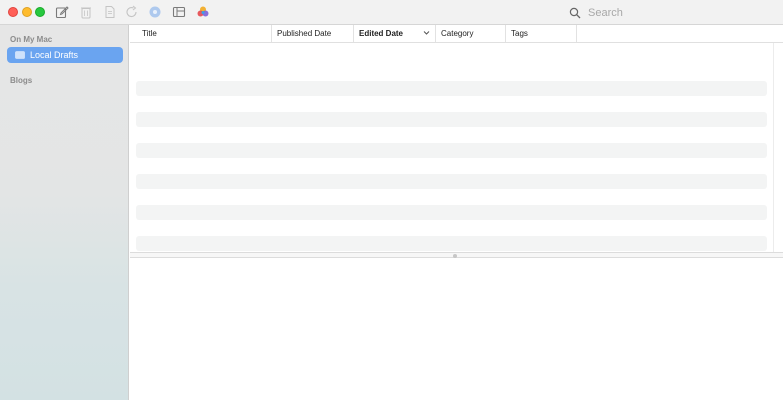 The image size is (783, 400). Describe the element at coordinates (155, 12) in the screenshot. I see `blog-icon` at that location.